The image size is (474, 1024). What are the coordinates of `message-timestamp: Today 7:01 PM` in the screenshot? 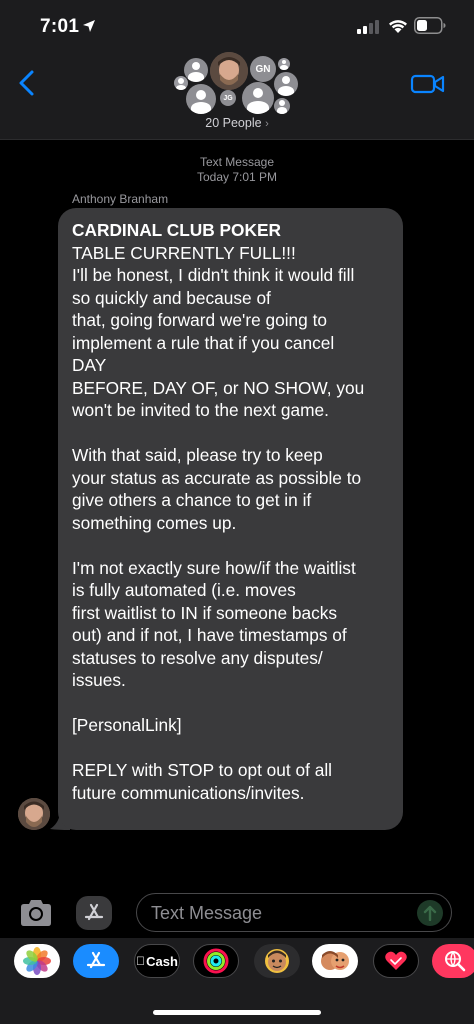 It's located at (237, 177).